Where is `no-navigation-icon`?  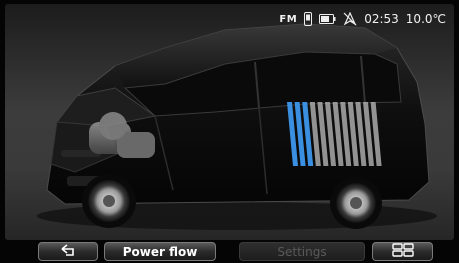
no-navigation-icon is located at coordinates (350, 19).